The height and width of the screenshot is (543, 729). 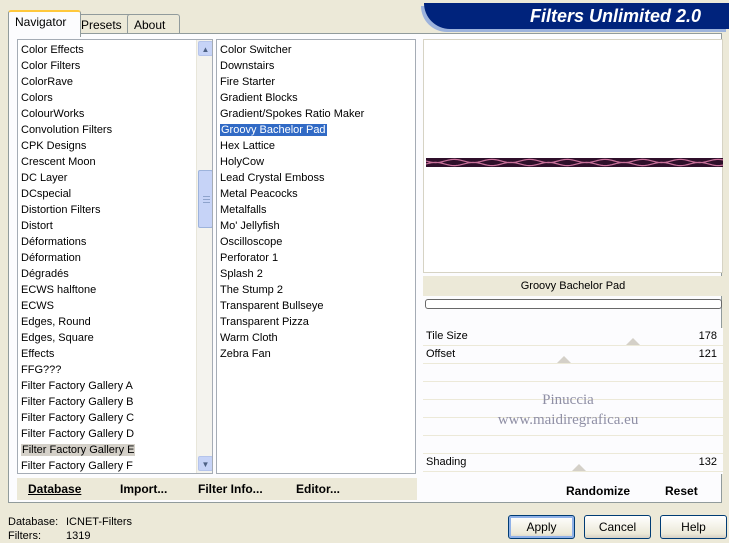 What do you see at coordinates (115, 370) in the screenshot?
I see `category-item: FFG???` at bounding box center [115, 370].